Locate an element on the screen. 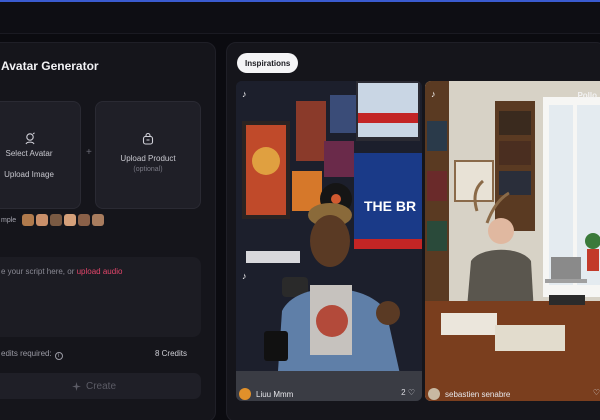  script-placeholder: e your script here, or upload audio is located at coordinates (61, 271).